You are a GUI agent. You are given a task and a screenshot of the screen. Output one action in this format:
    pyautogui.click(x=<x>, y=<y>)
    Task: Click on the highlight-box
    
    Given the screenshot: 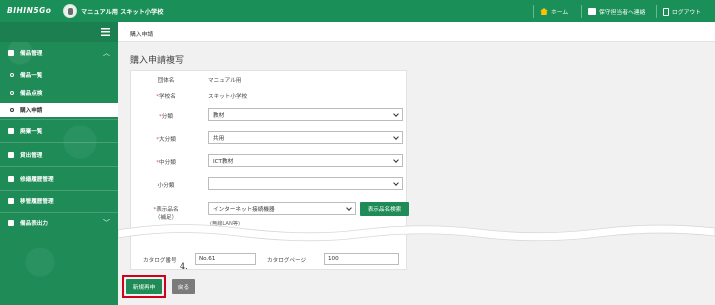 What is the action you would take?
    pyautogui.click(x=144, y=286)
    